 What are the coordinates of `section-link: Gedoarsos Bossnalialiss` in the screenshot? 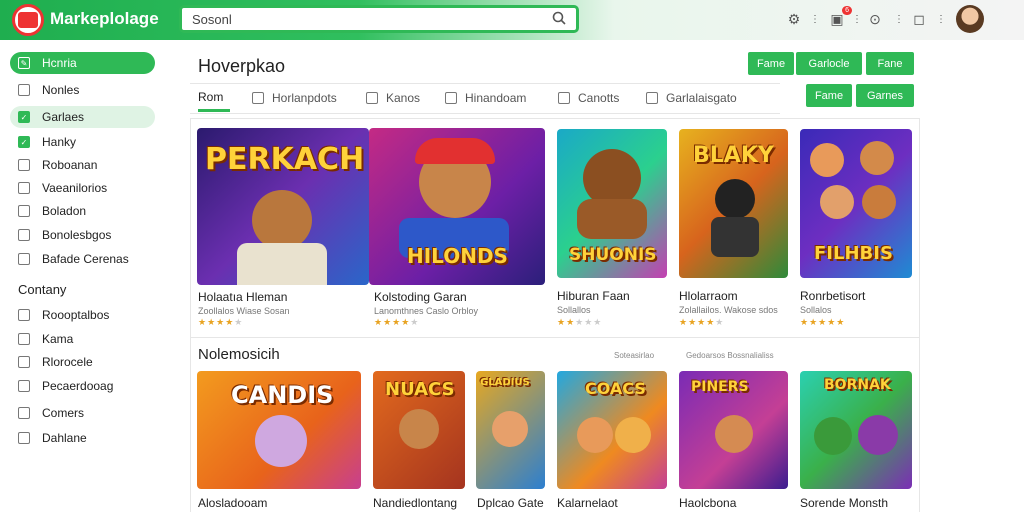 It's located at (730, 355).